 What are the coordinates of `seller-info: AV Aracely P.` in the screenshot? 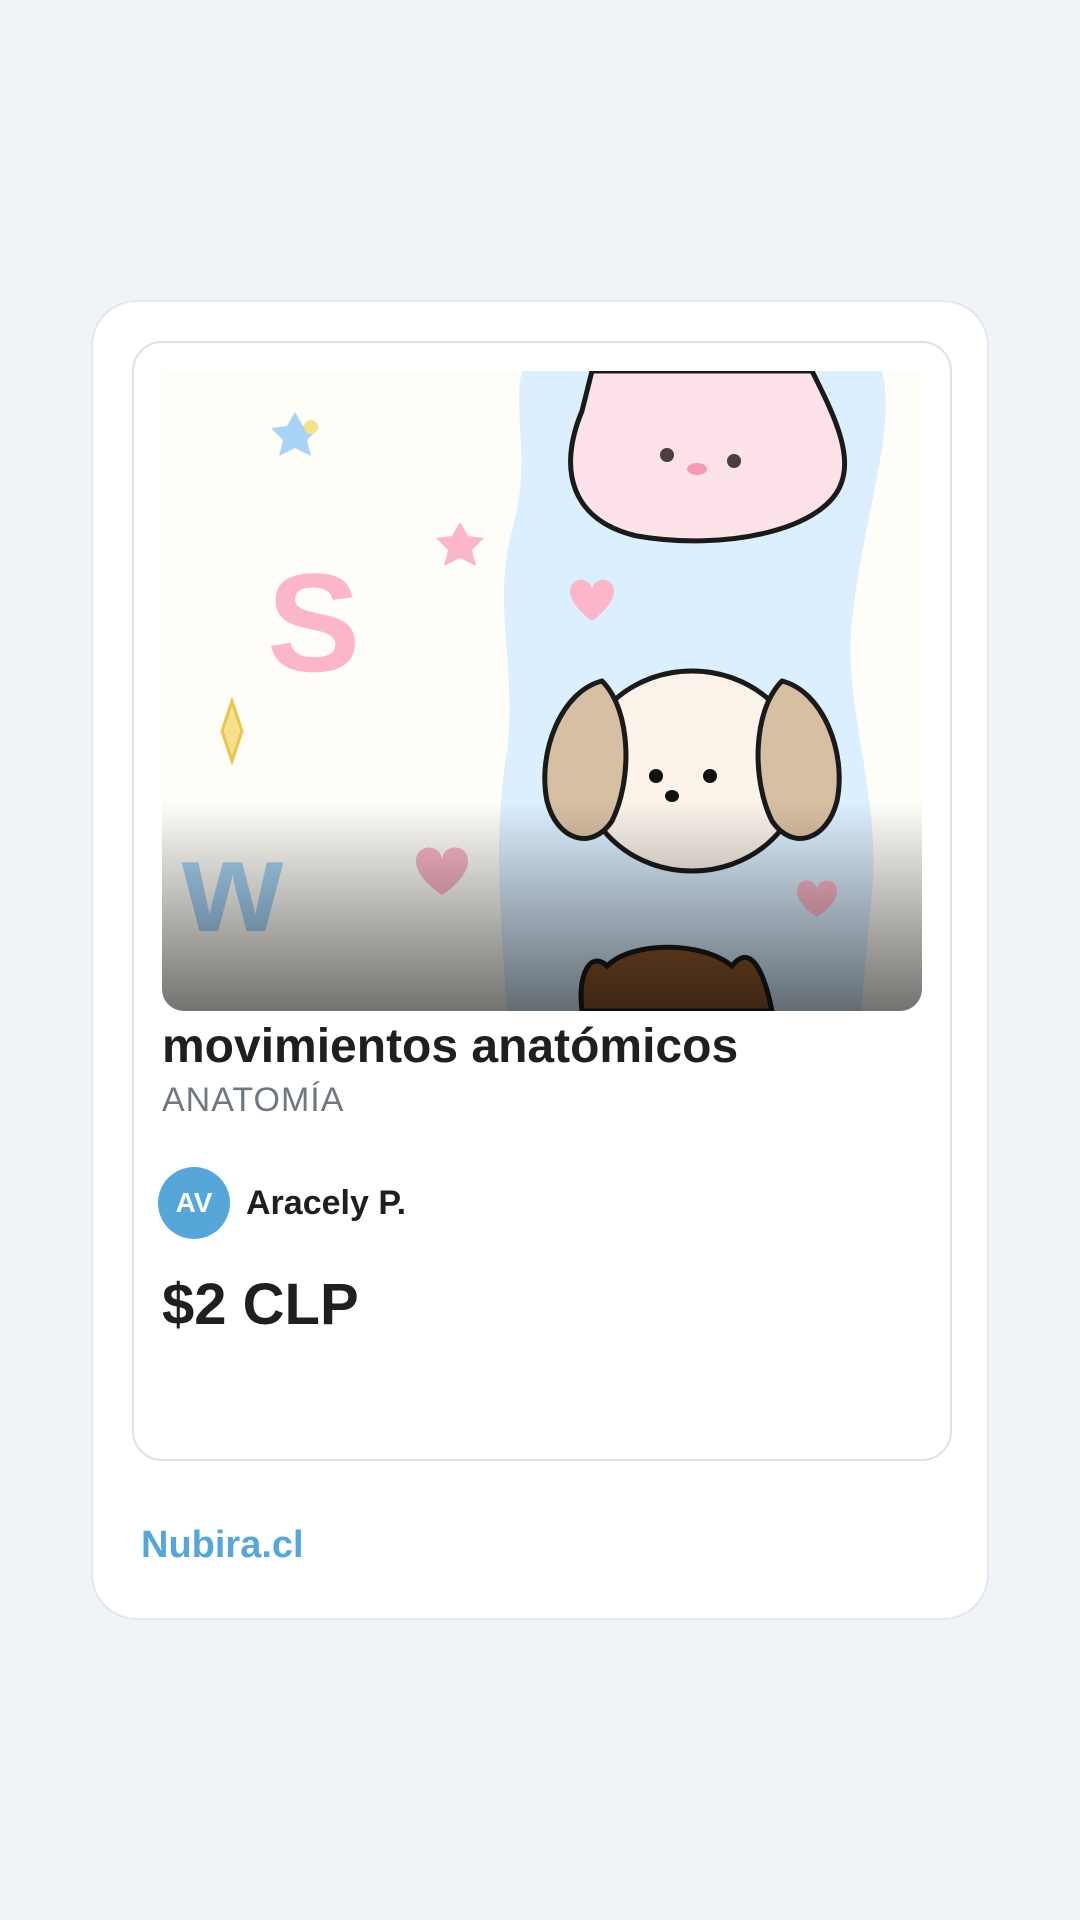 It's located at (282, 1203).